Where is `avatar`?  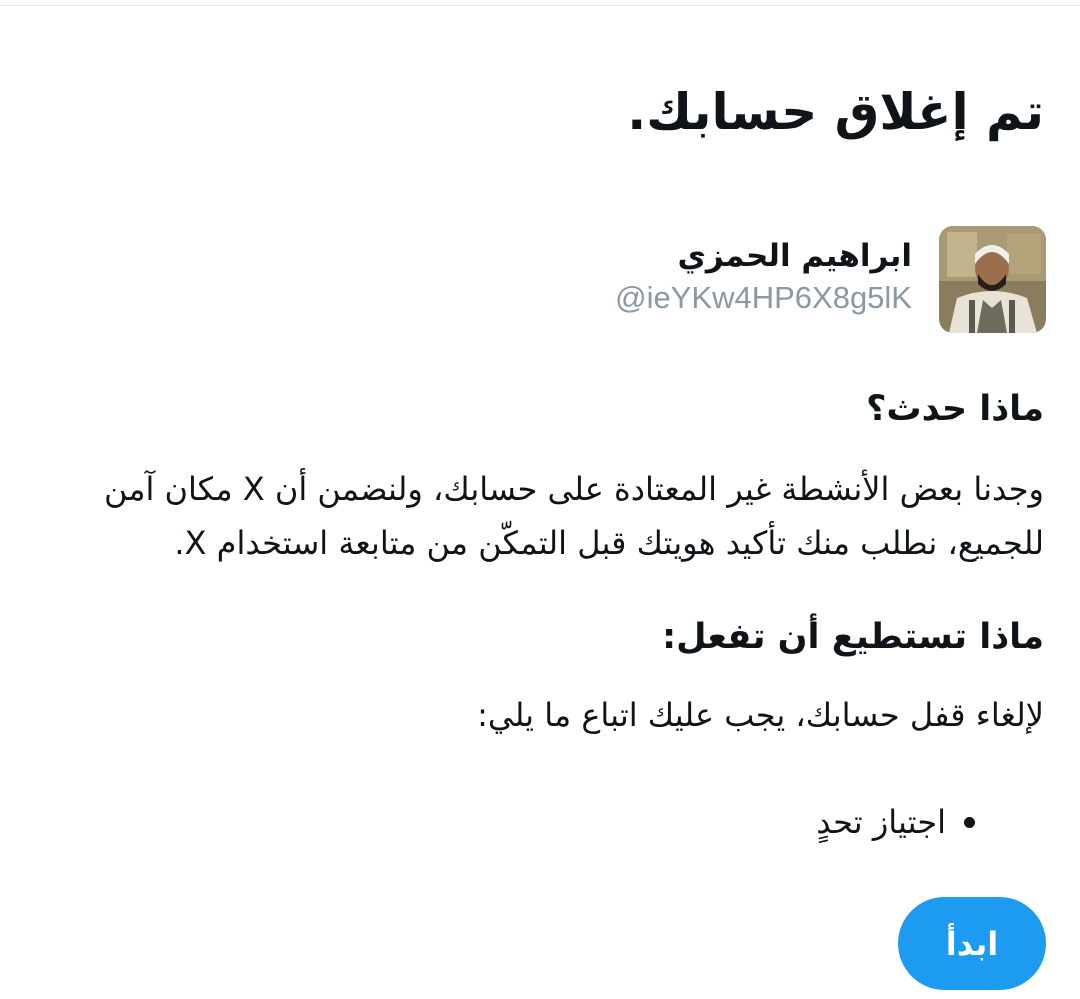
avatar is located at coordinates (992, 279).